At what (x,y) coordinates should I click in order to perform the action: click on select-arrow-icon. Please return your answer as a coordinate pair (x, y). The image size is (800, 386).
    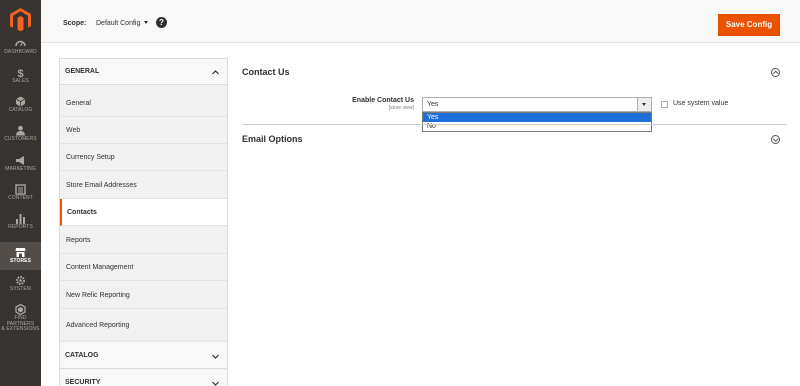
    Looking at the image, I should click on (644, 104).